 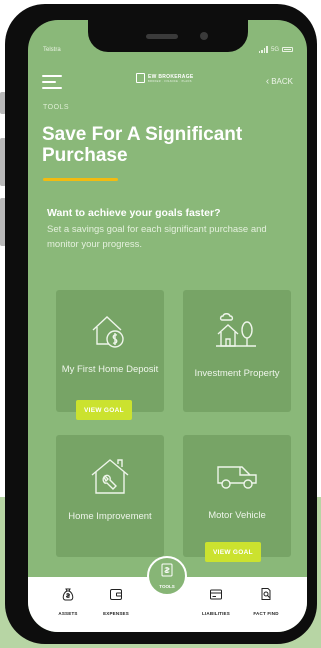 What do you see at coordinates (216, 613) in the screenshot?
I see `nav-label: LIABILITIES` at bounding box center [216, 613].